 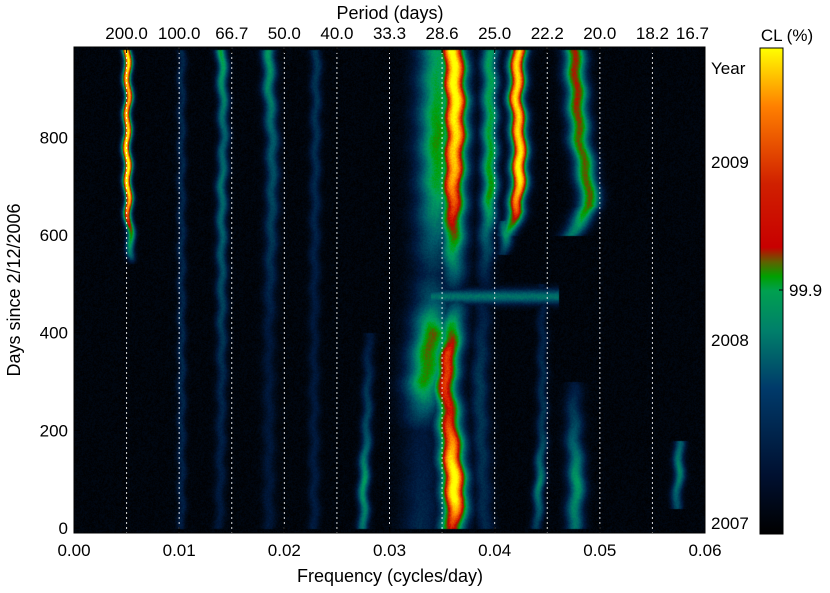 What do you see at coordinates (54, 137) in the screenshot?
I see `y-tick-label: 800` at bounding box center [54, 137].